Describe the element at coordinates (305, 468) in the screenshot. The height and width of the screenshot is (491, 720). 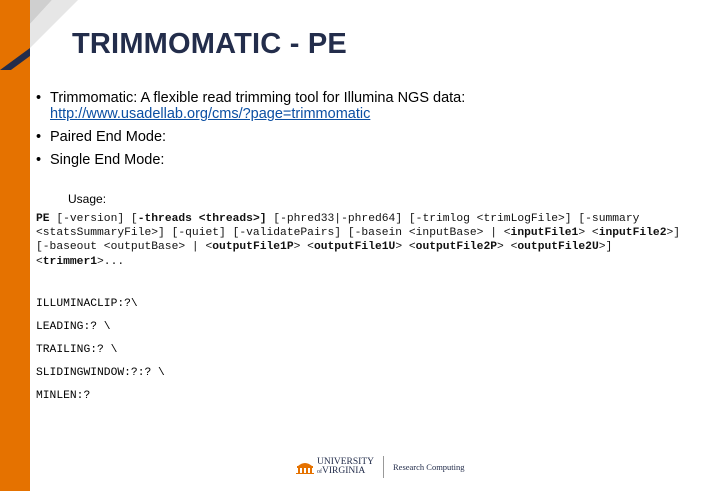
I see `rotunda-icon` at that location.